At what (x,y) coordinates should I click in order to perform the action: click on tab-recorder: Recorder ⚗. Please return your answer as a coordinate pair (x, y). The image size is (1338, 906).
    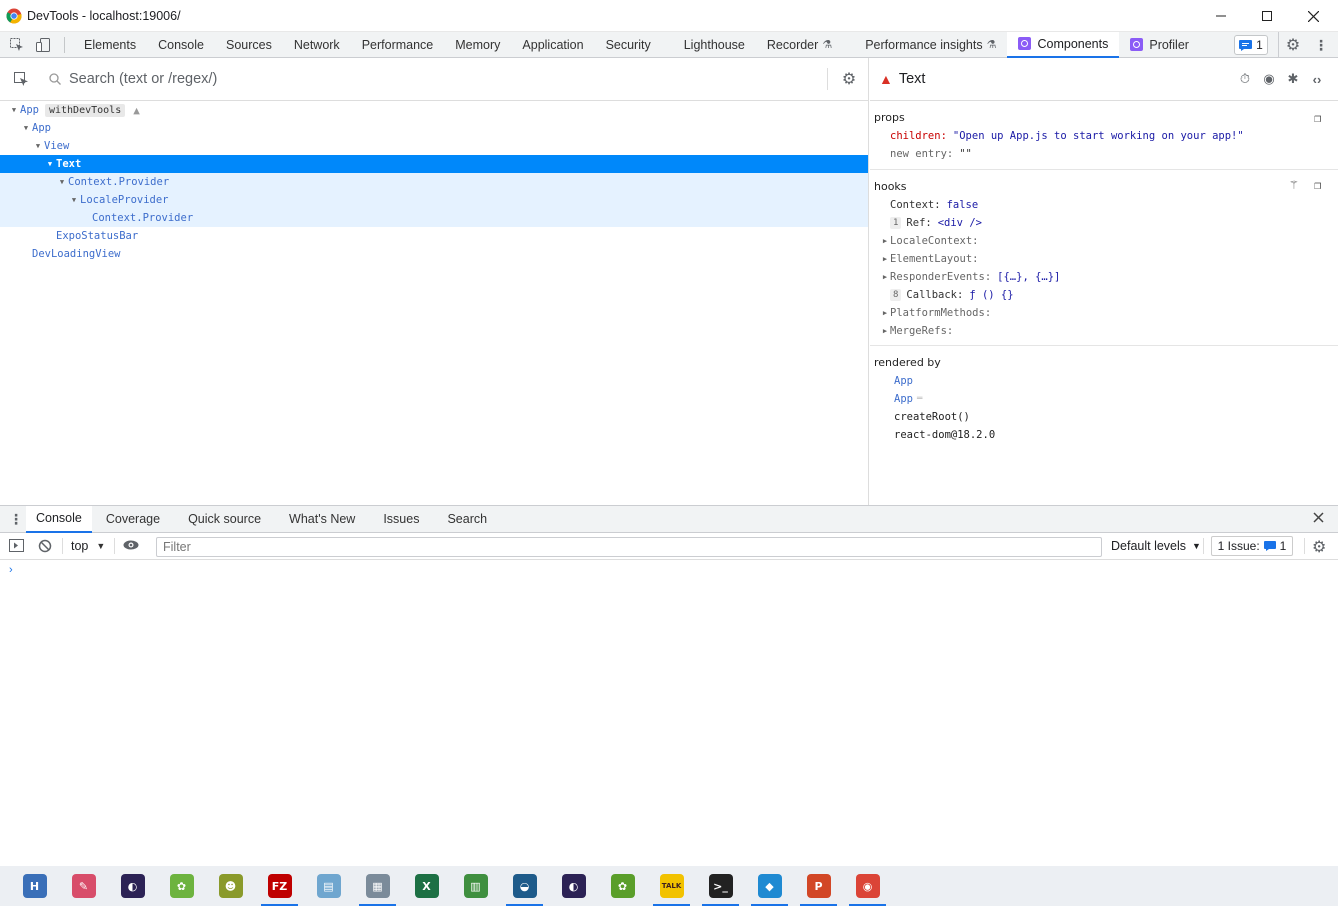
    Looking at the image, I should click on (799, 45).